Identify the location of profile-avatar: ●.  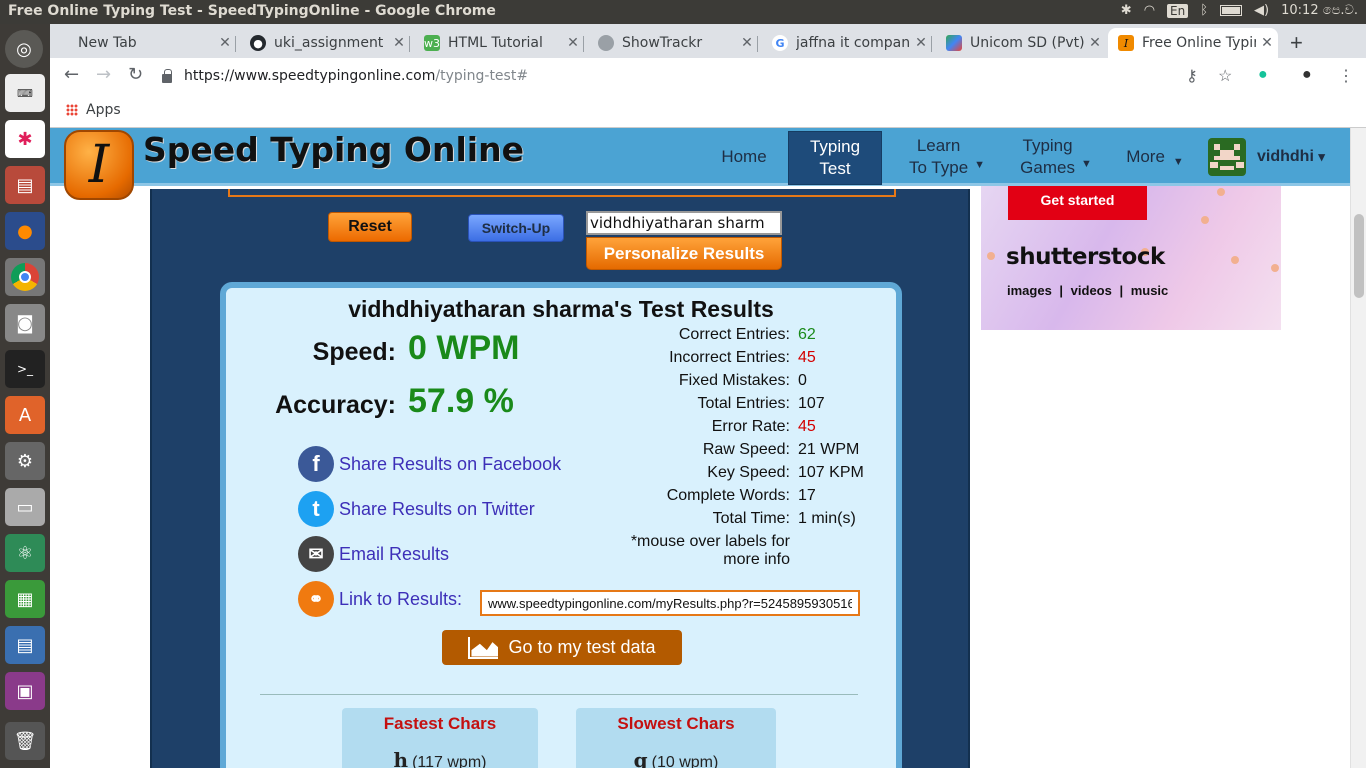
(1307, 75).